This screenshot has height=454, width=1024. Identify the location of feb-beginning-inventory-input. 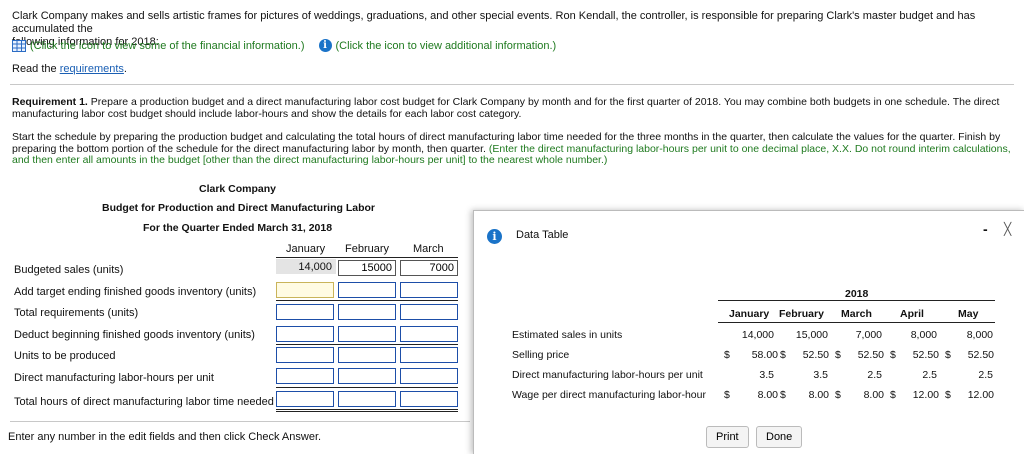
(367, 334).